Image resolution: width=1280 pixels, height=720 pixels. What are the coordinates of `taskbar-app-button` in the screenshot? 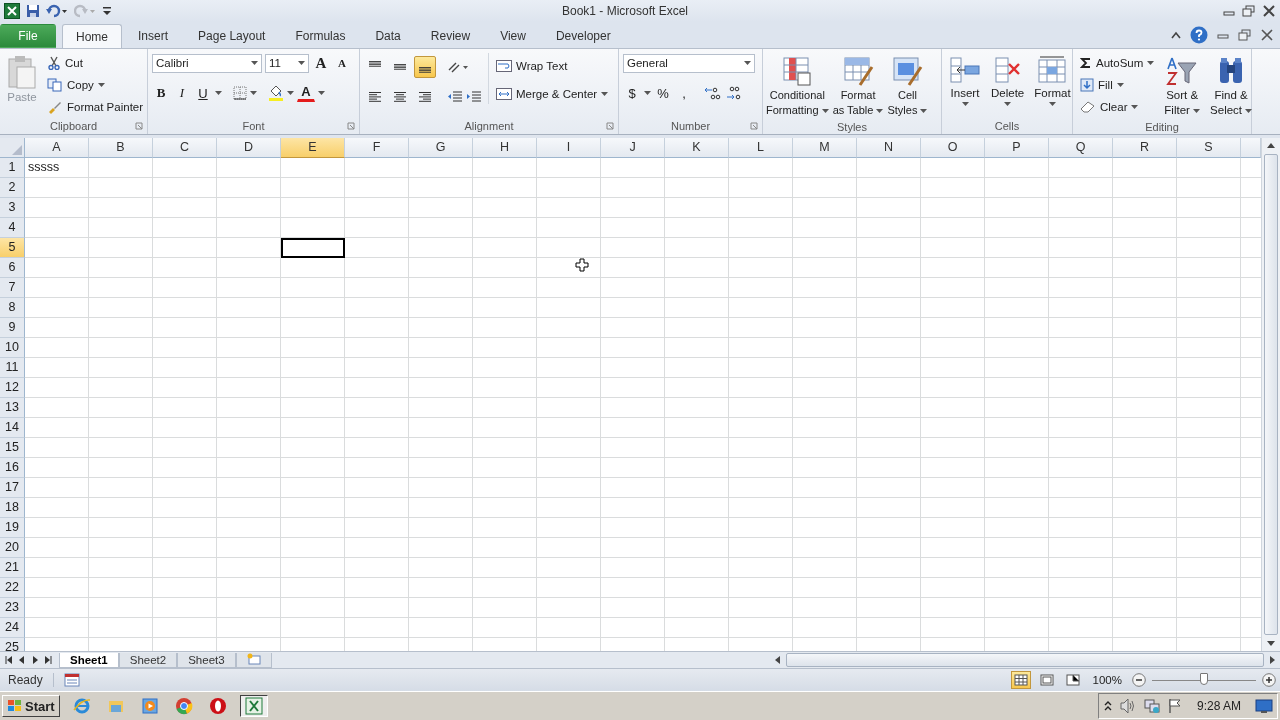 It's located at (253, 706).